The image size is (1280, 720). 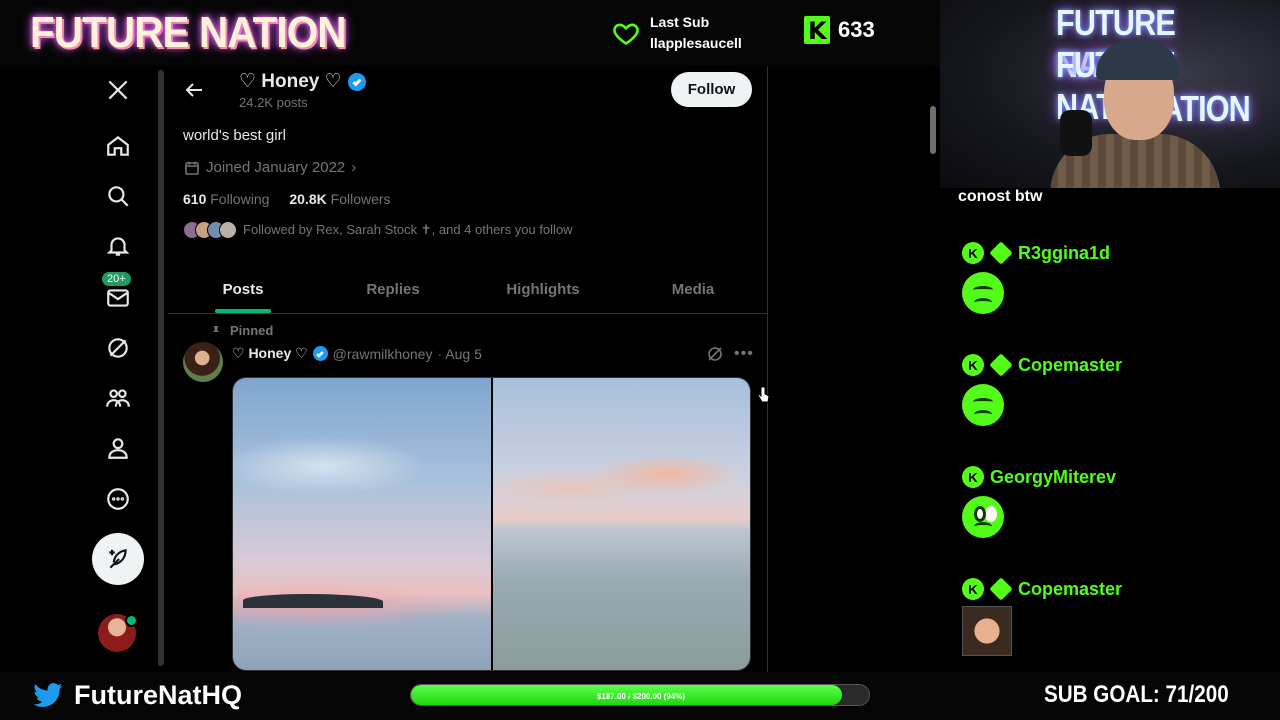 What do you see at coordinates (118, 246) in the screenshot?
I see `notifications-bell-icon` at bounding box center [118, 246].